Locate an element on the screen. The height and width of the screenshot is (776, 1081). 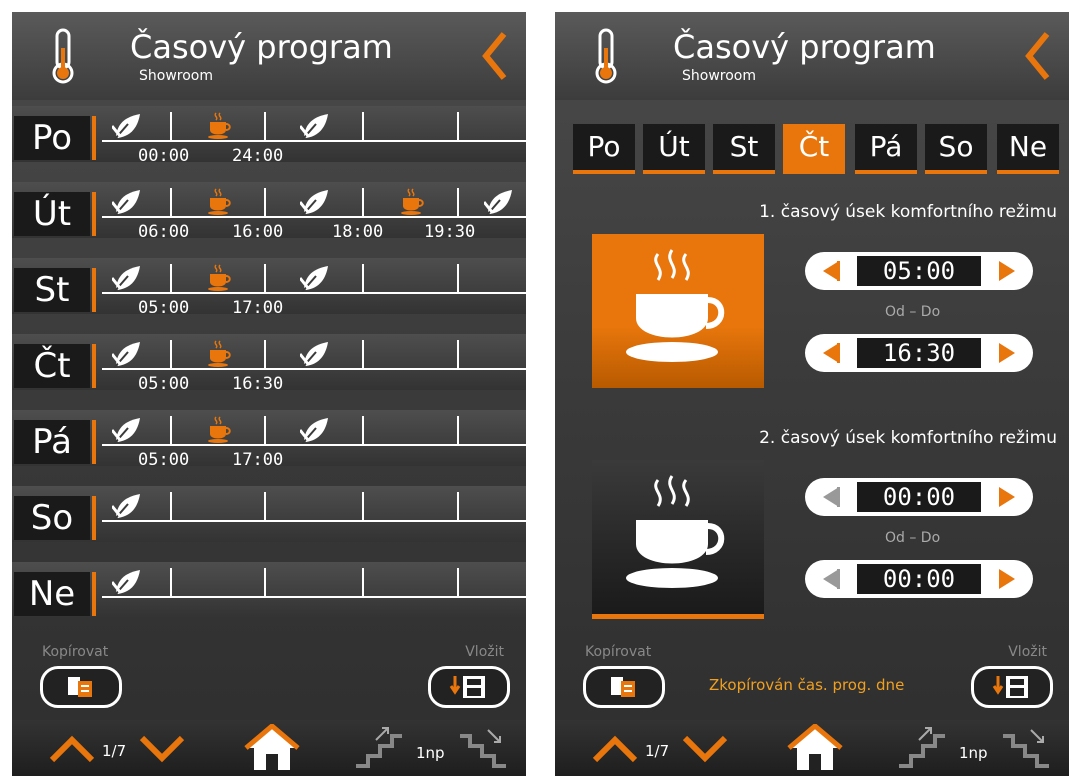
day-tabs: Po Út St Čt Pá So Ne is located at coordinates (821, 149).